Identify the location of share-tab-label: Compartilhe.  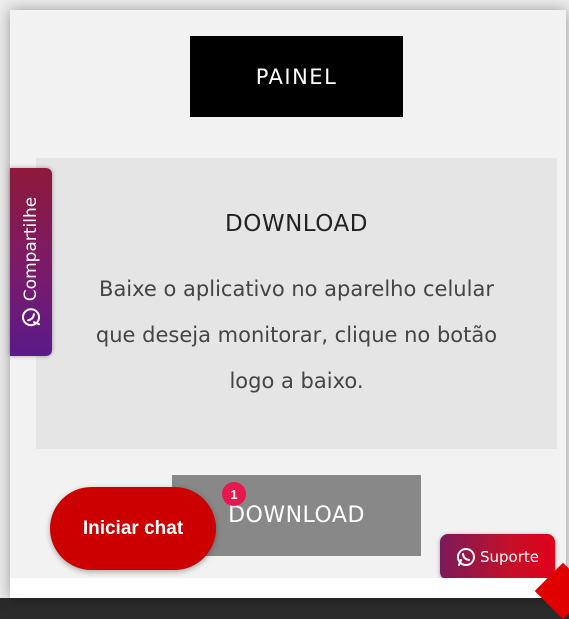
(31, 249).